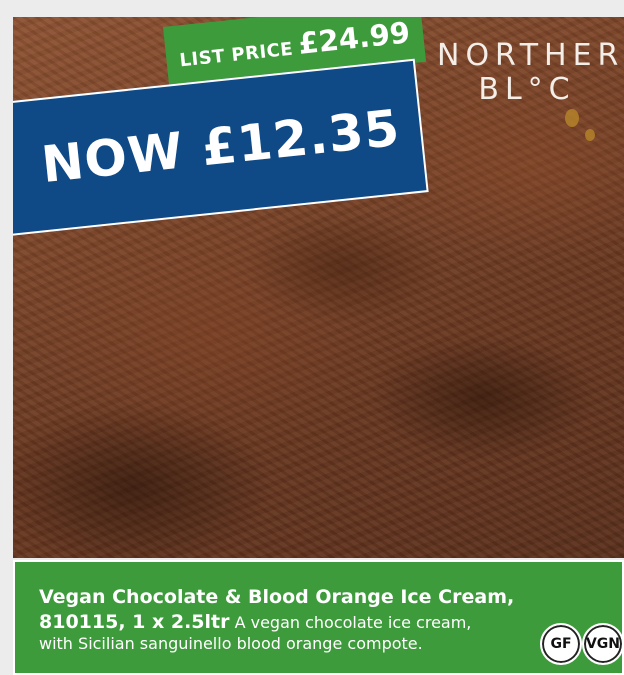 The width and height of the screenshot is (624, 675). Describe the element at coordinates (134, 622) in the screenshot. I see `product-code-size: 810115, 1 x 2.5ltr` at that location.